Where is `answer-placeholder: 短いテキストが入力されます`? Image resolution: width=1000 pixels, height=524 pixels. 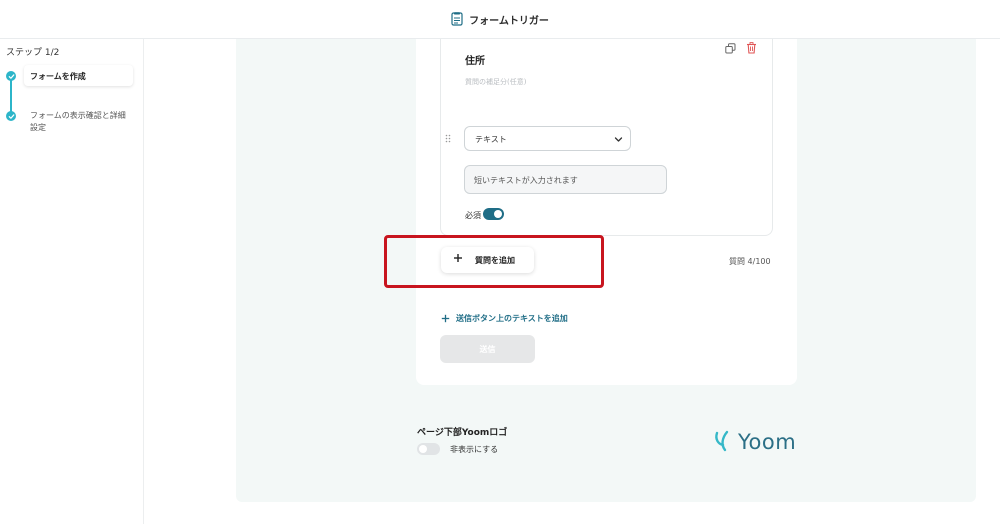
answer-placeholder: 短いテキストが入力されます is located at coordinates (526, 180).